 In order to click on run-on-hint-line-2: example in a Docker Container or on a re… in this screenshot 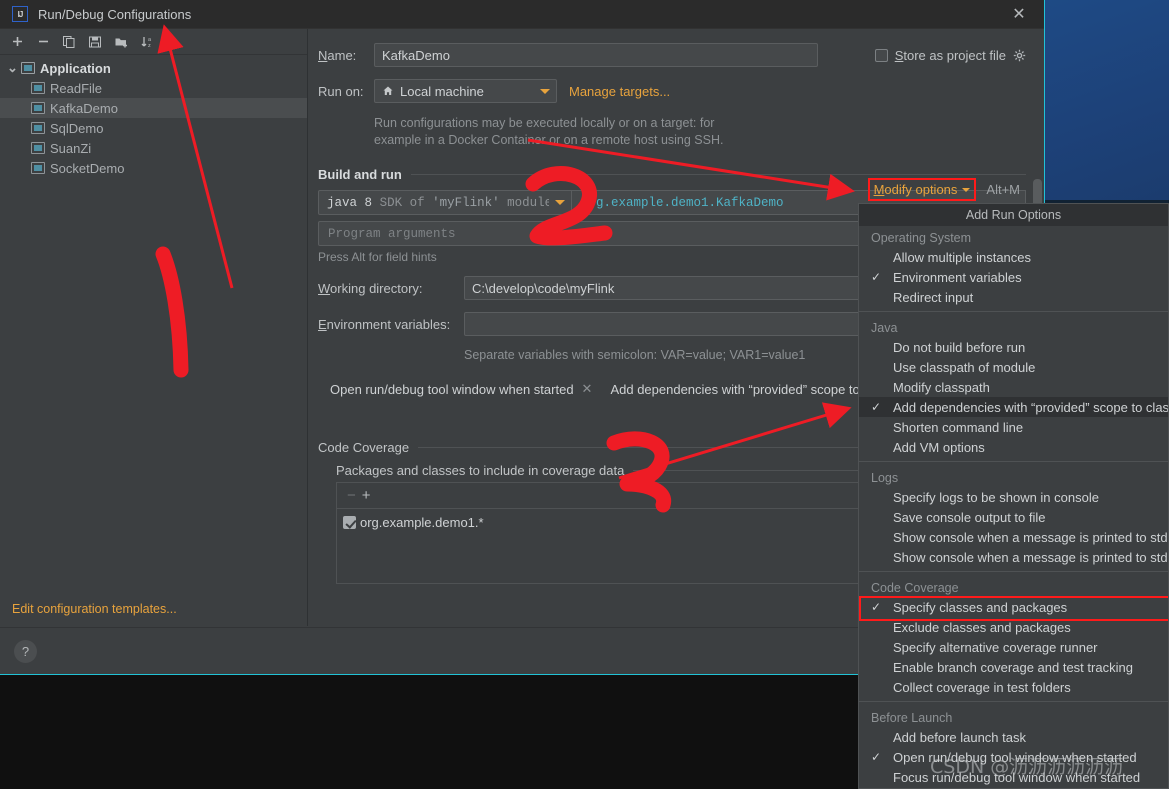, I will do `click(549, 140)`.